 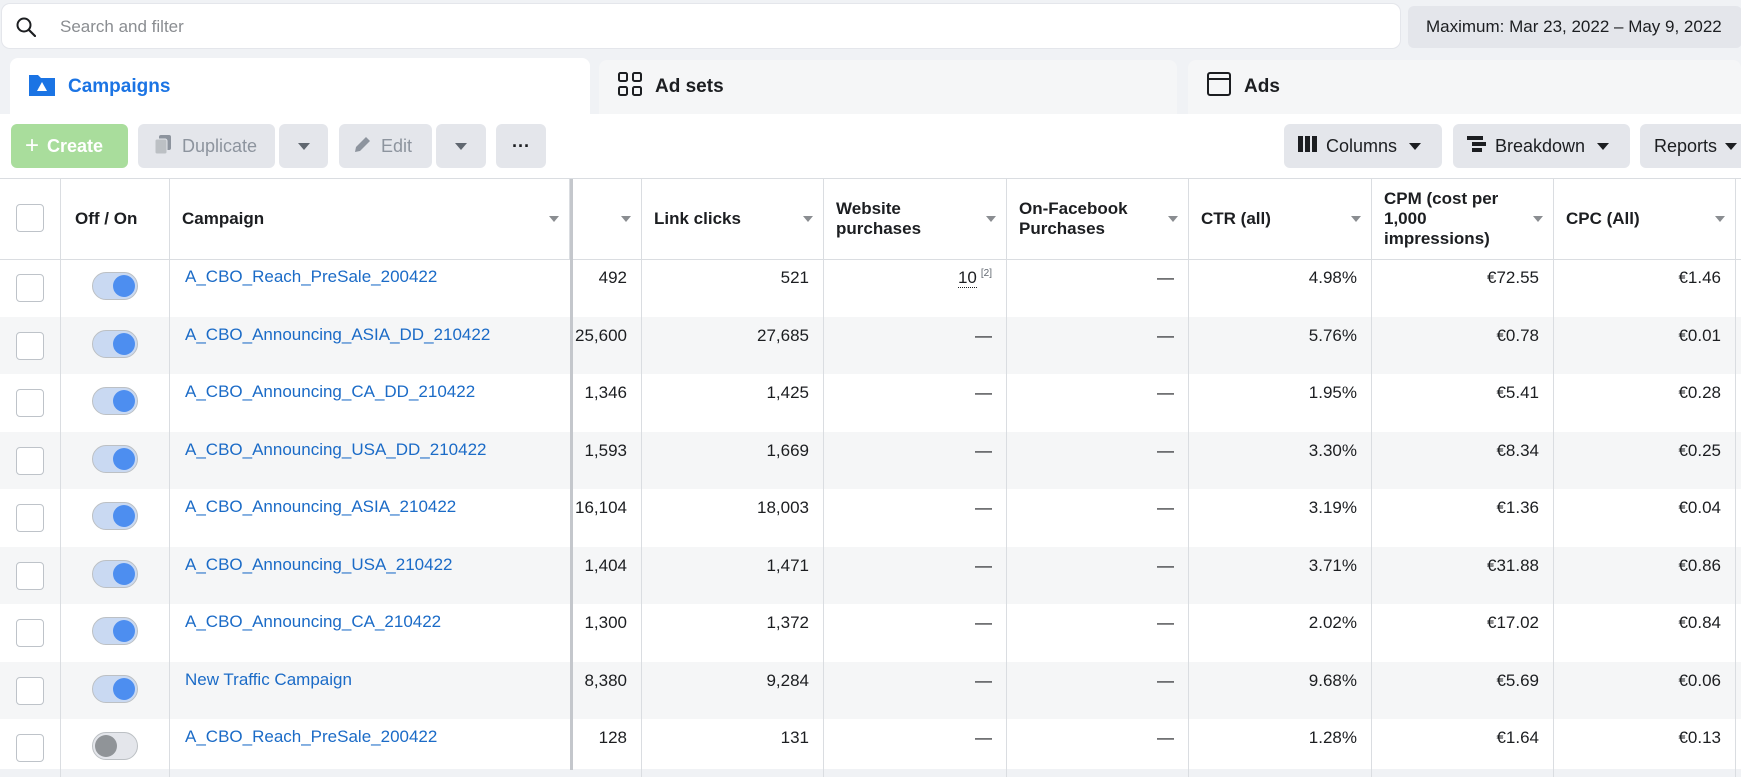 What do you see at coordinates (710, 27) in the screenshot?
I see `search-input` at bounding box center [710, 27].